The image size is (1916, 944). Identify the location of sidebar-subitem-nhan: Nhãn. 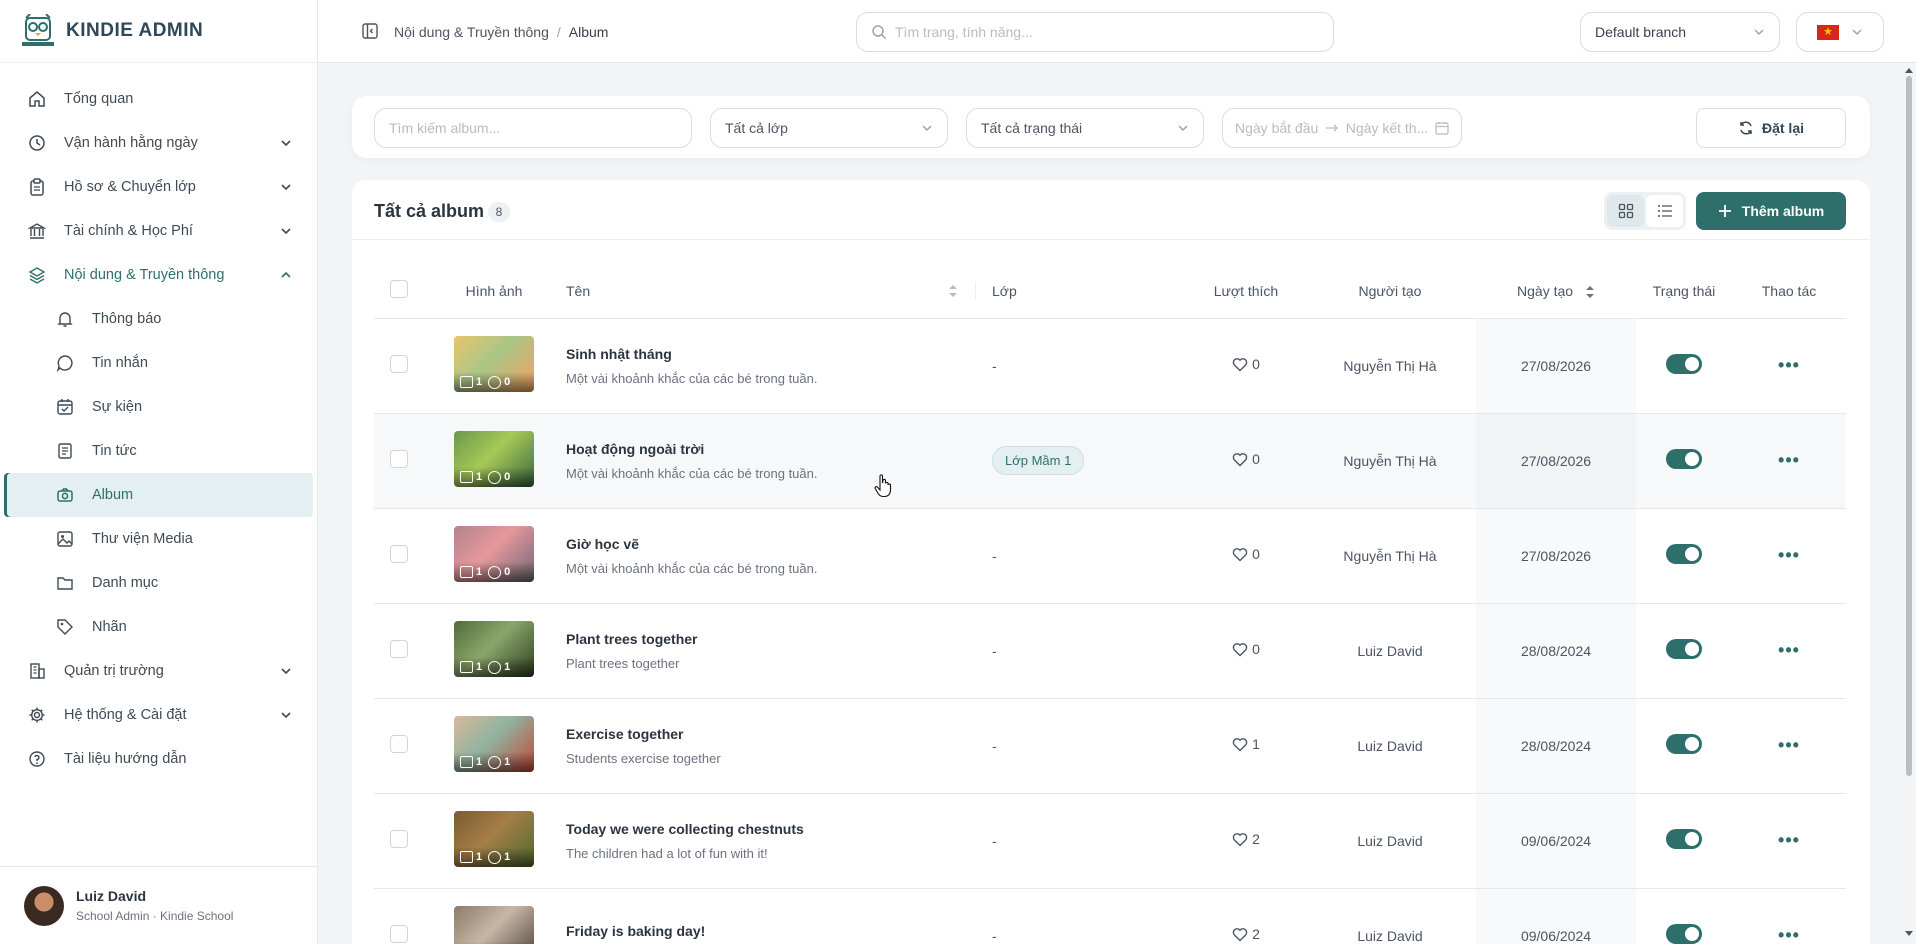
(158, 627).